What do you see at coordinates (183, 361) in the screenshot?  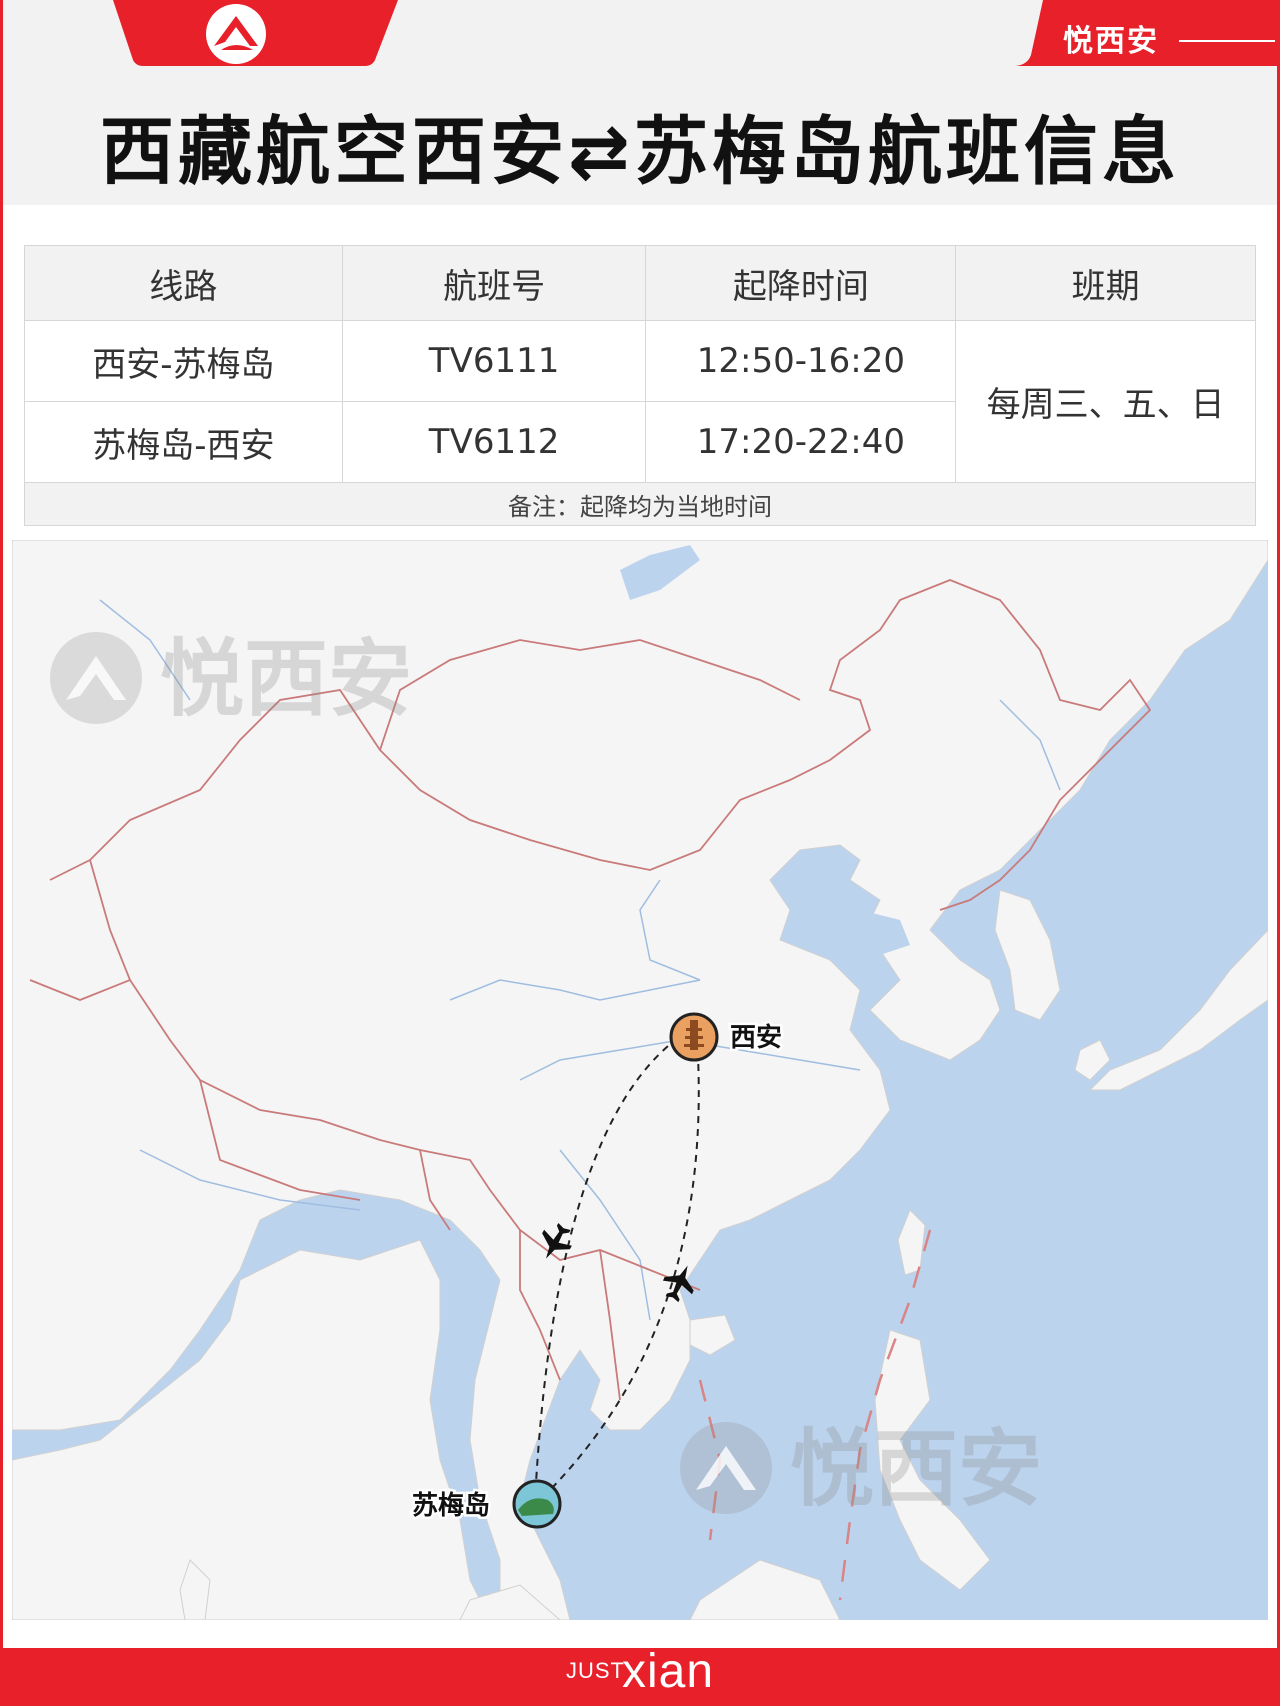 I see `route-cell: 西安-苏梅岛` at bounding box center [183, 361].